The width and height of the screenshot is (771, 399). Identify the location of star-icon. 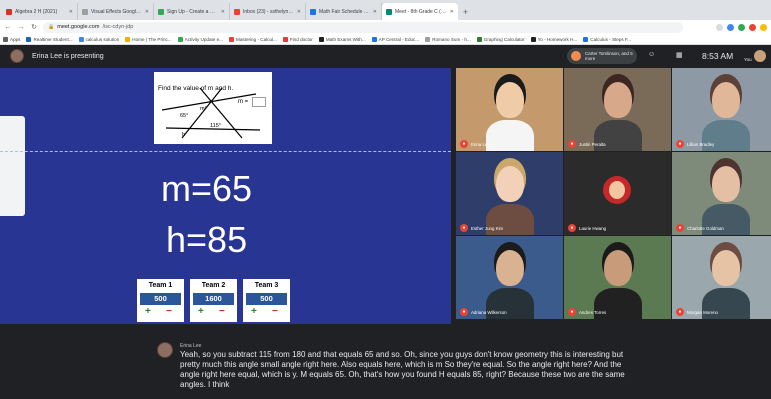
(719, 27).